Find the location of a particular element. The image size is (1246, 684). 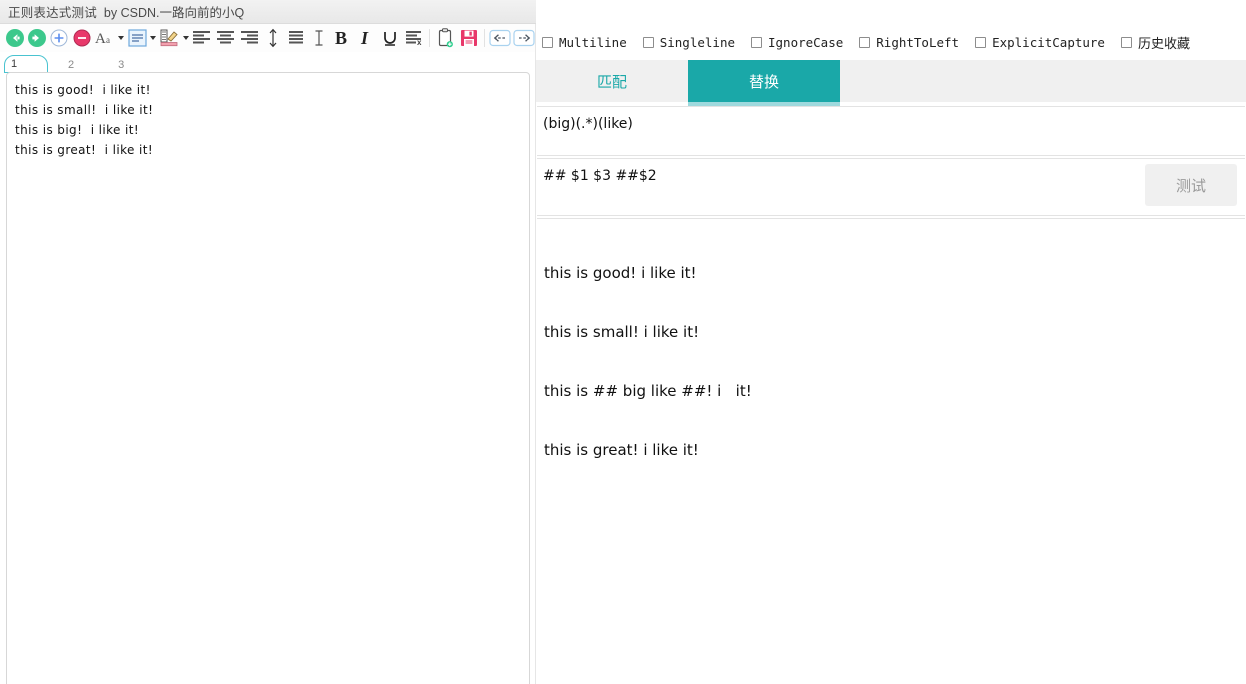

source-line: this is great! i like it! is located at coordinates (84, 150).